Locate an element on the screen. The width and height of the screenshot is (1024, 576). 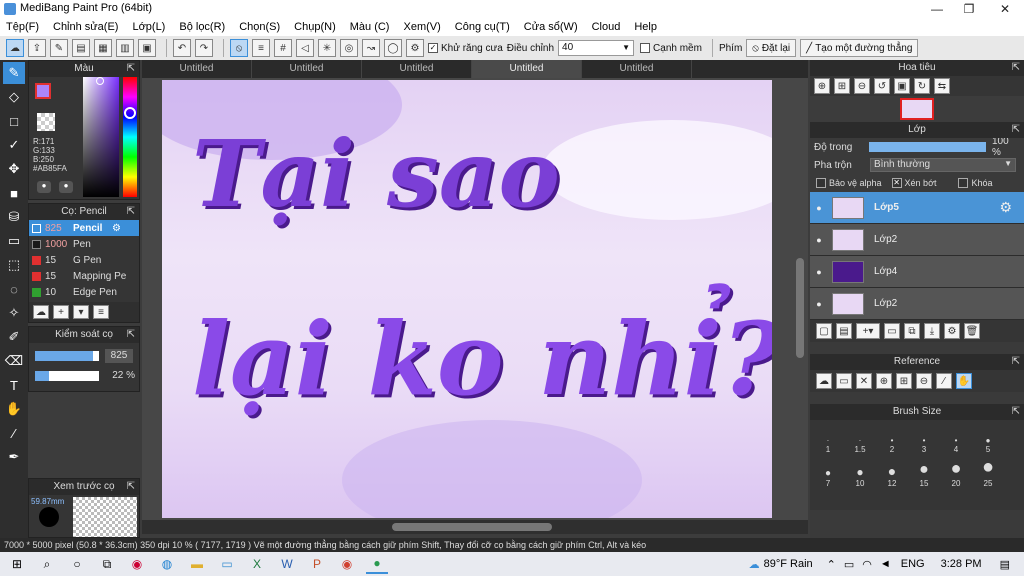
rotate-right-icon: ↻ is located at coordinates (922, 86).